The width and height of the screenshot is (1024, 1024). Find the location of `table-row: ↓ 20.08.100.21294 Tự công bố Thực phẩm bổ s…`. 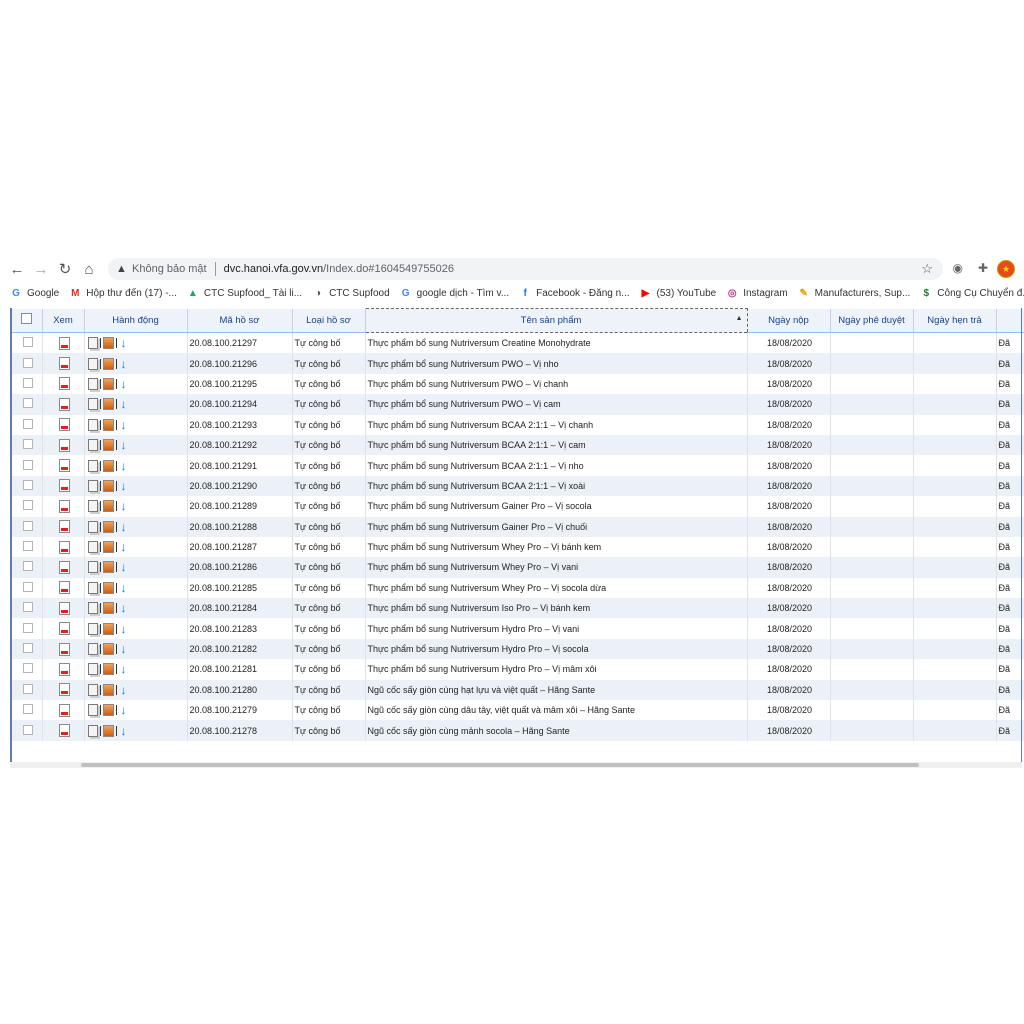

table-row: ↓ 20.08.100.21294 Tự công bố Thực phẩm bổ s… is located at coordinates (518, 404).